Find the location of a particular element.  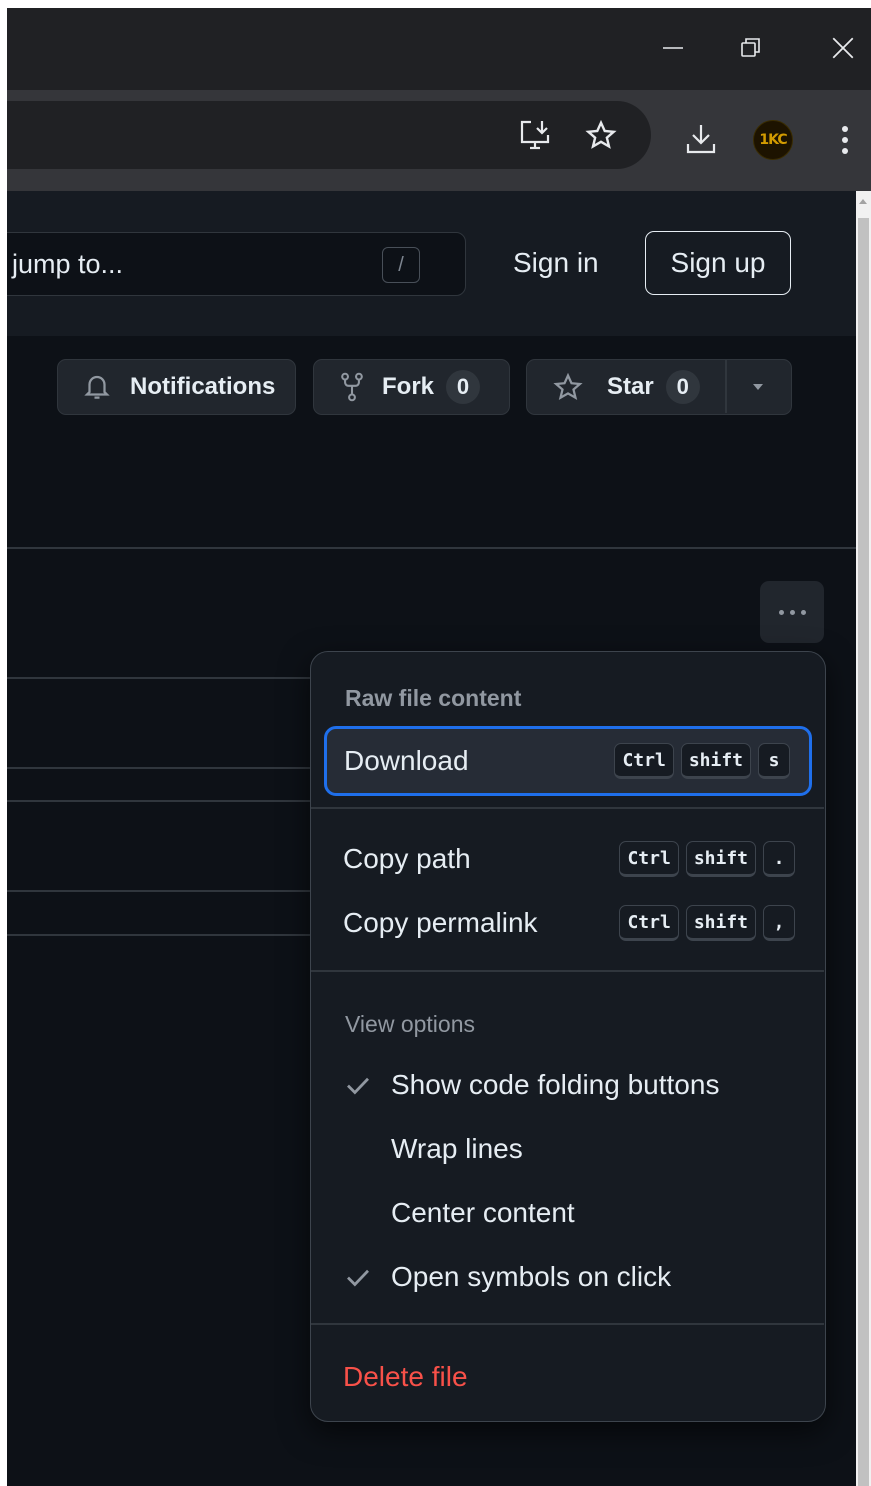

copy-permalink-menu-item: Copy permalink Ctrl shift , is located at coordinates (568, 923).